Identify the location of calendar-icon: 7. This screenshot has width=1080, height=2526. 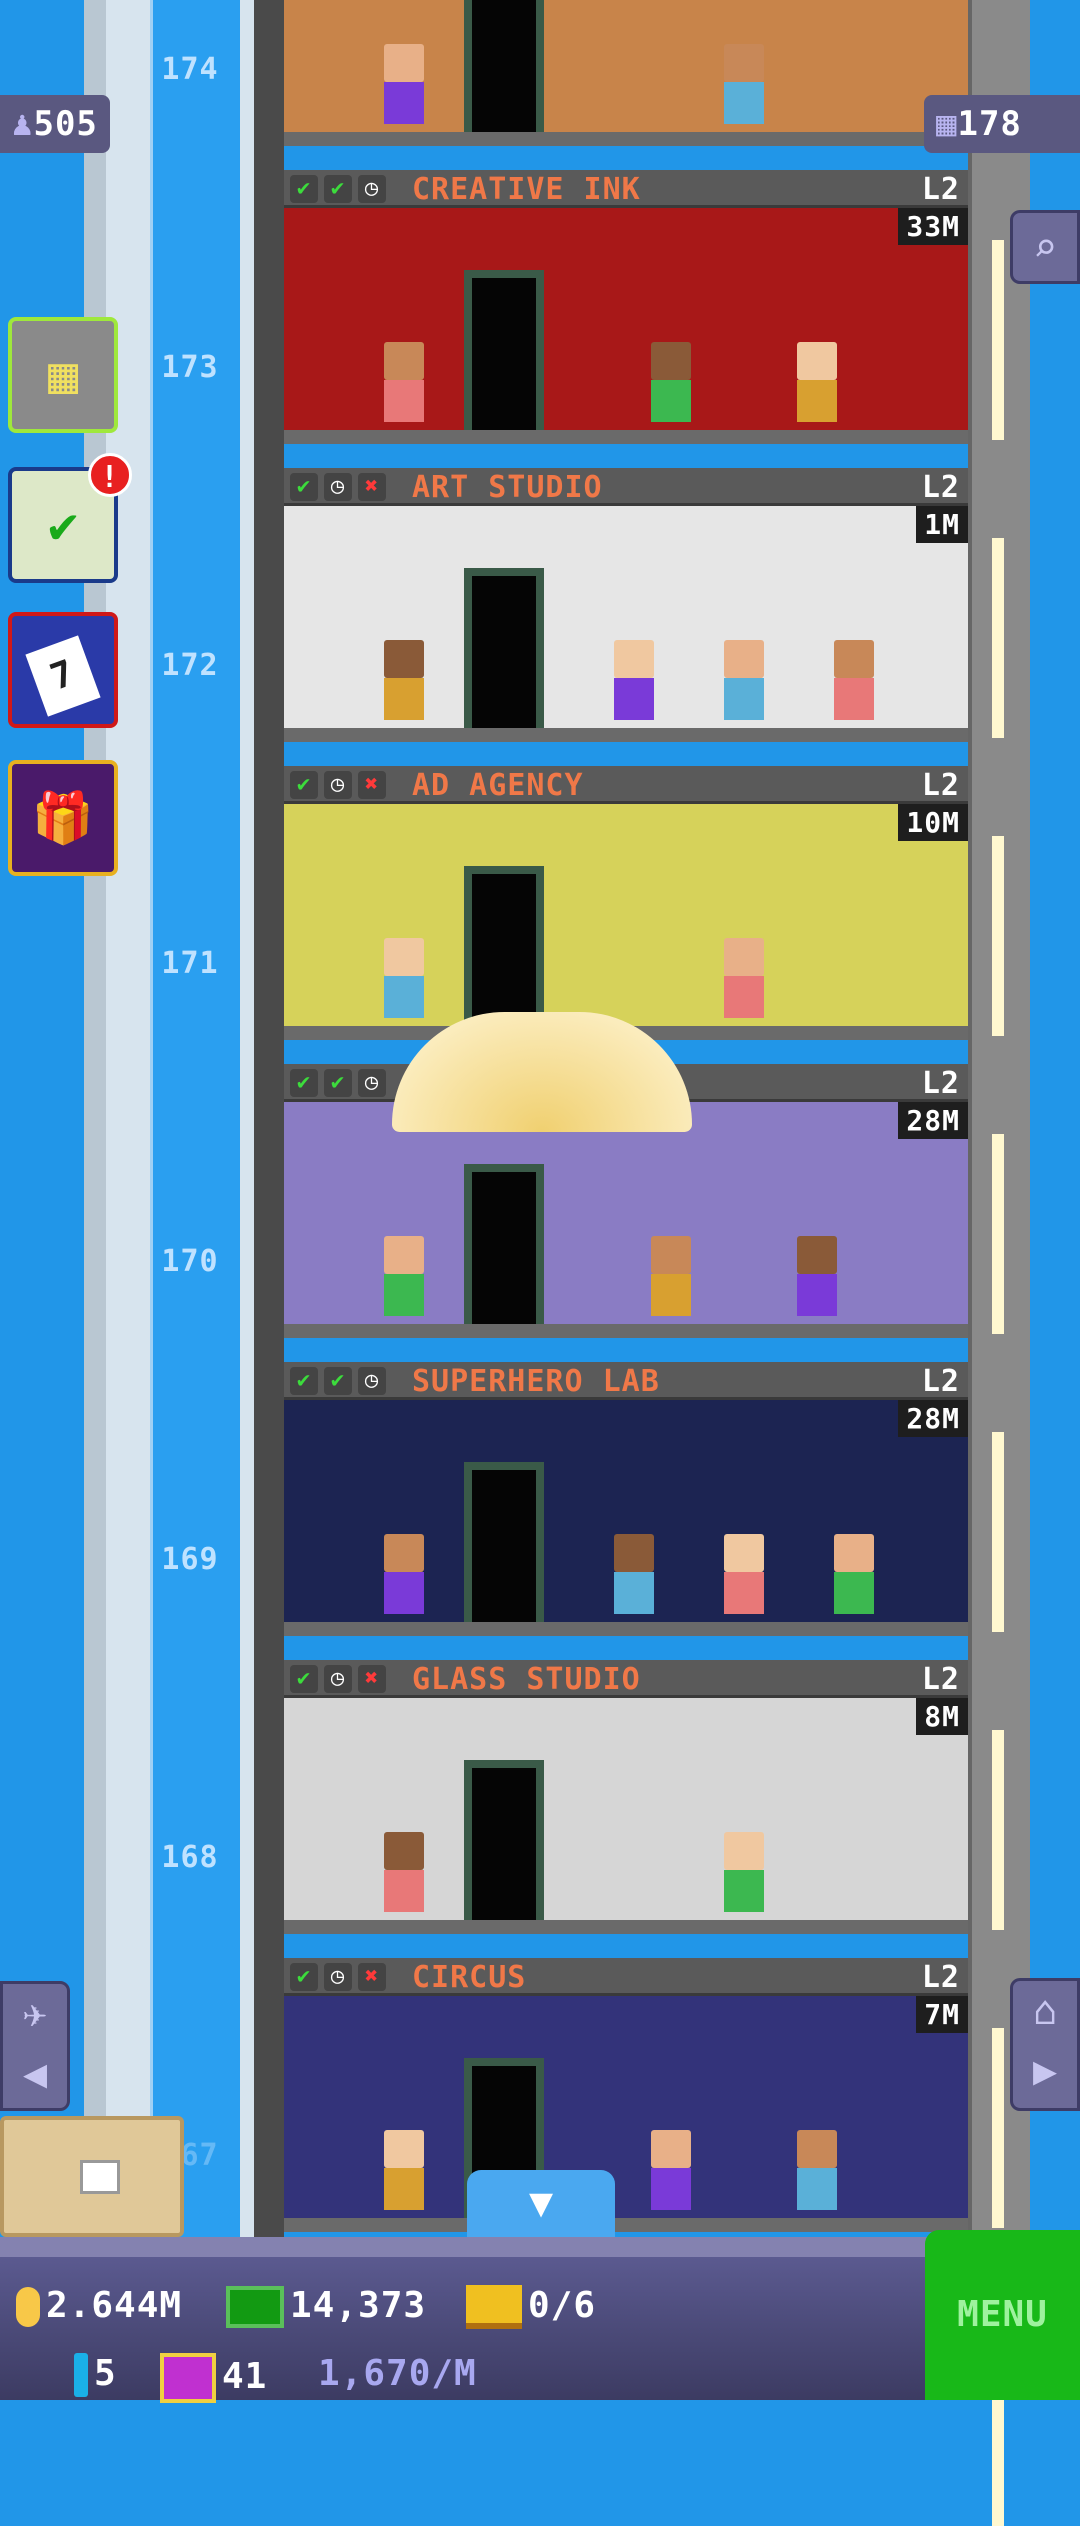
(63, 676).